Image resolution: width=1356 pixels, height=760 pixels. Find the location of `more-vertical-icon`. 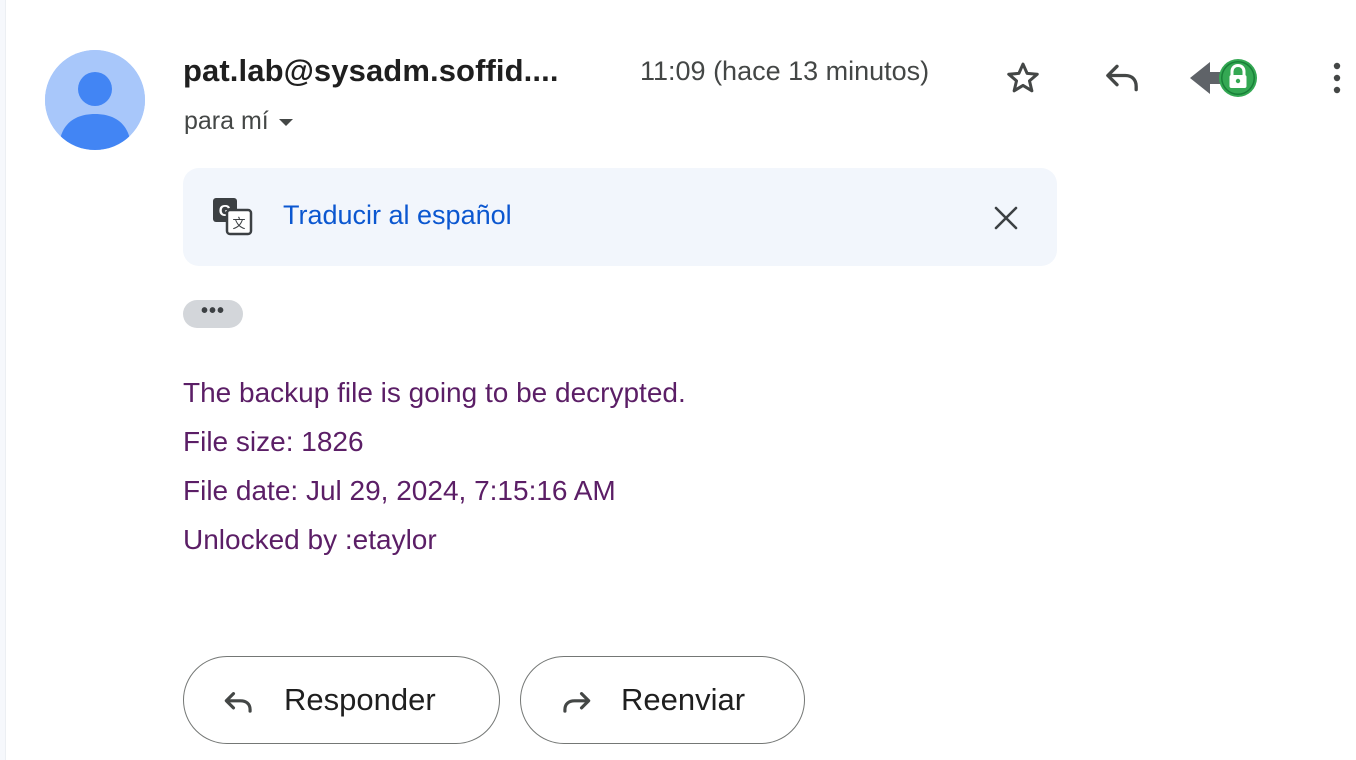

more-vertical-icon is located at coordinates (1337, 78).